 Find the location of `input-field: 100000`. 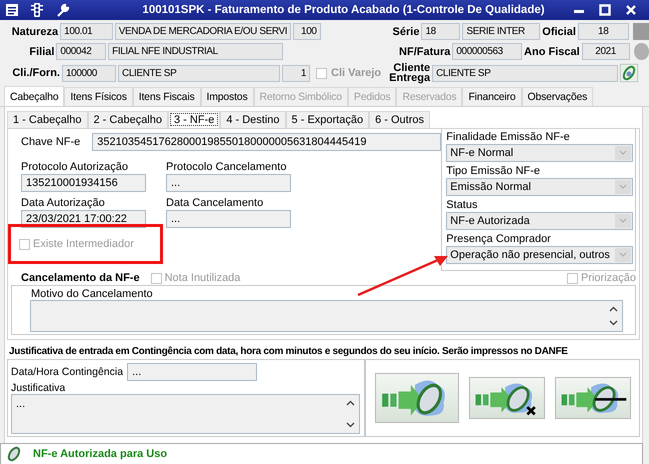

input-field: 100000 is located at coordinates (89, 73).